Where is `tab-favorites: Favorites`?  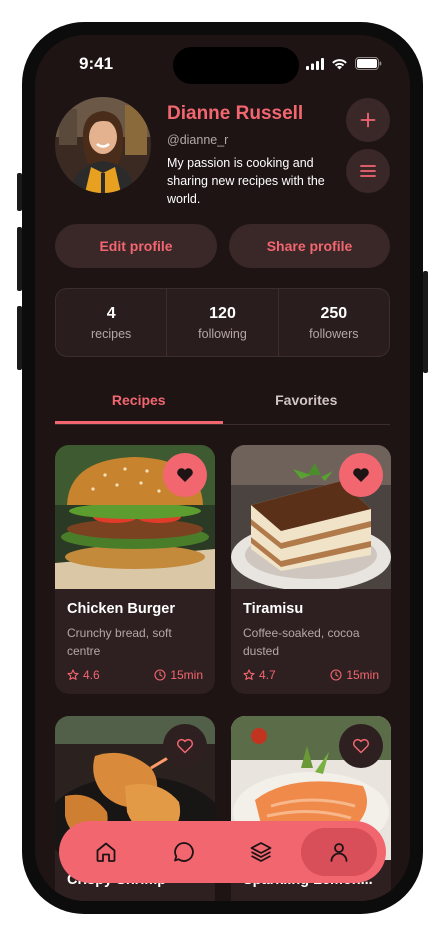
tab-favorites: Favorites is located at coordinates (307, 405).